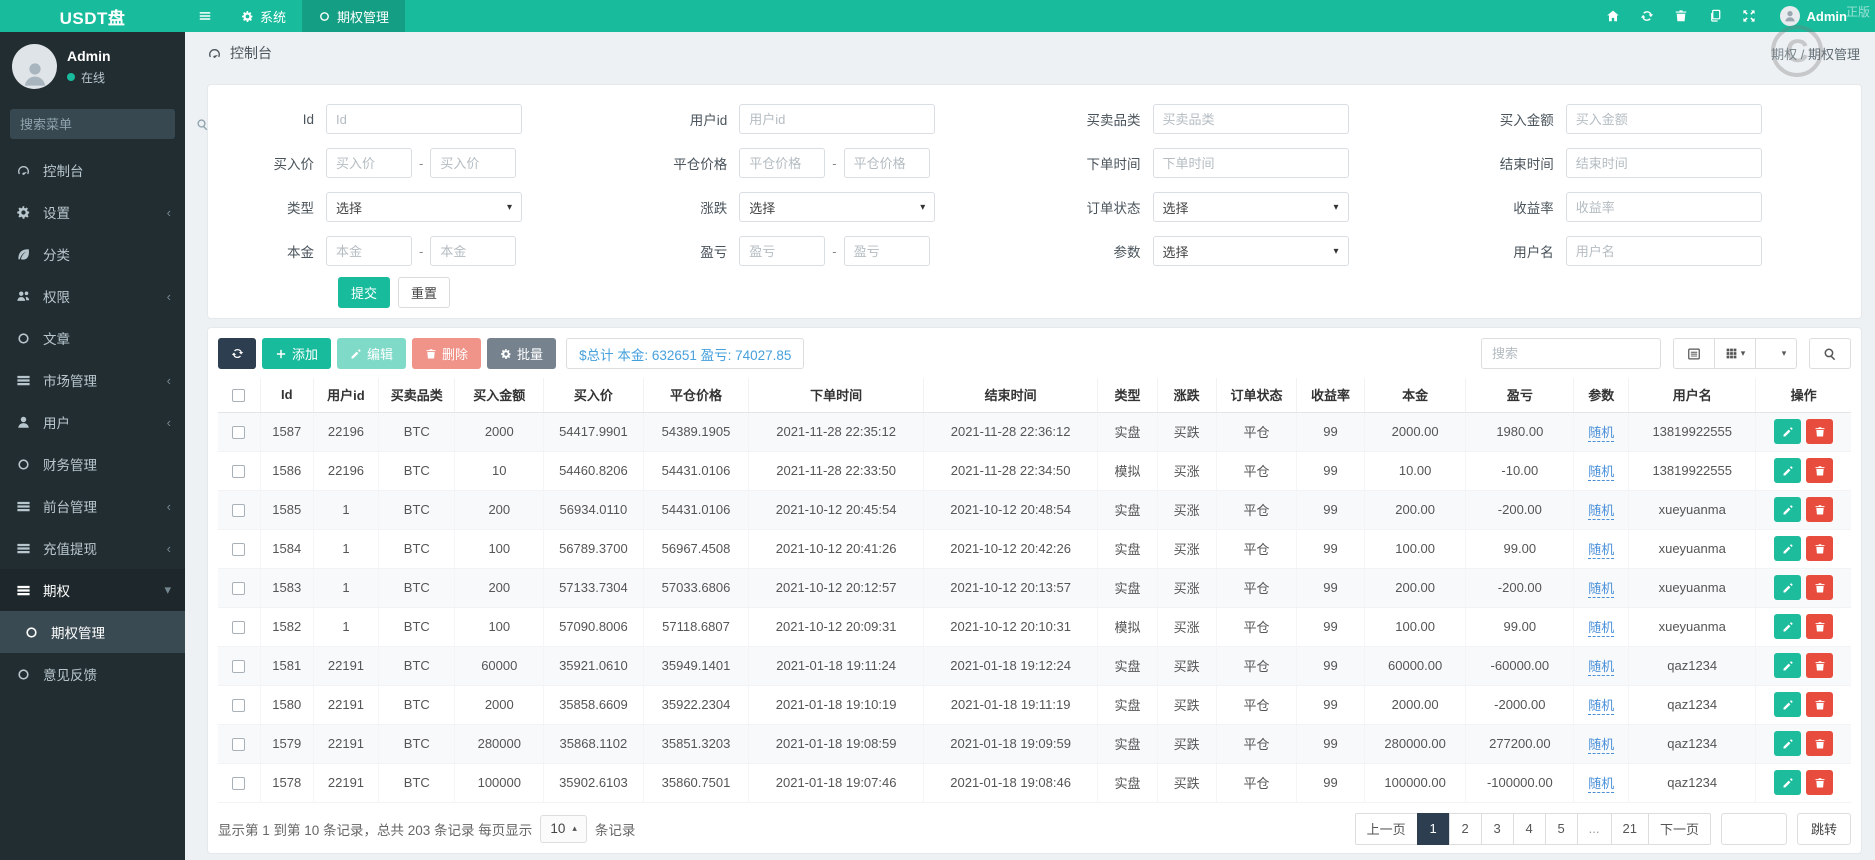 Image resolution: width=1875 pixels, height=860 pixels. Describe the element at coordinates (416, 395) in the screenshot. I see `column-header-买卖品类: 买卖品类` at that location.